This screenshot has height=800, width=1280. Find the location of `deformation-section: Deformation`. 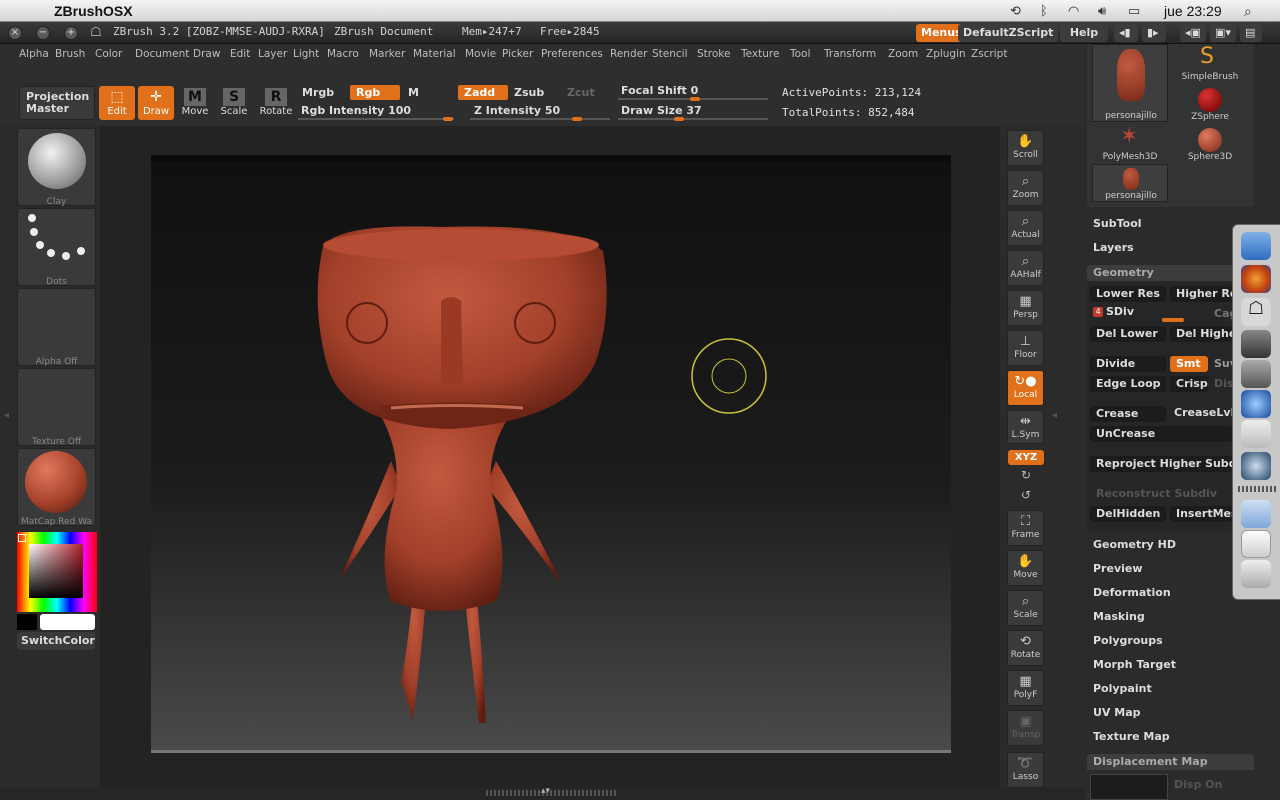

deformation-section: Deformation is located at coordinates (1132, 592).